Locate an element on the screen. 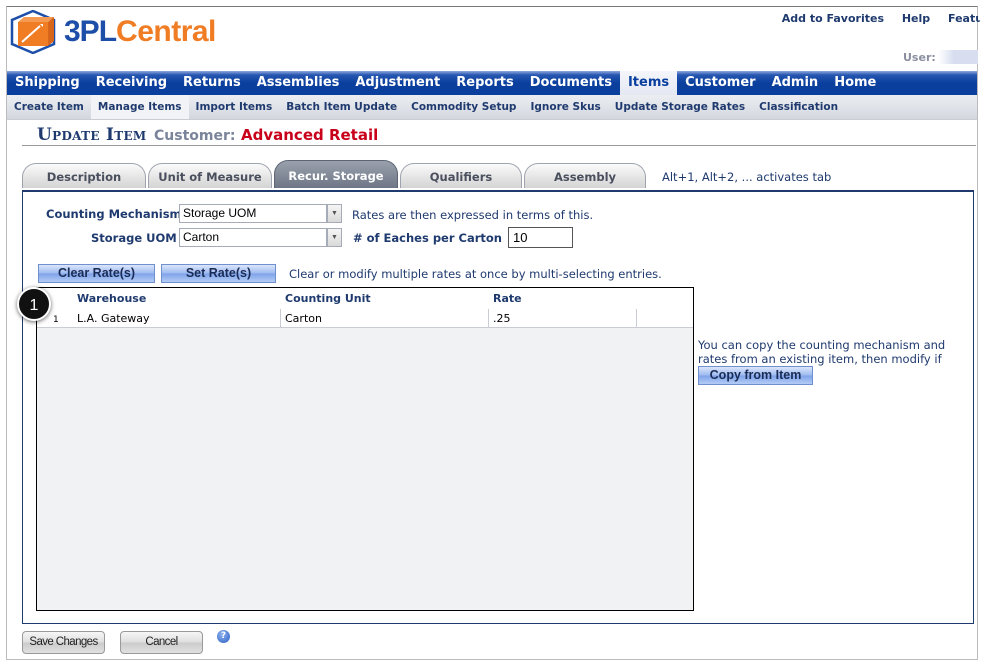 The width and height of the screenshot is (984, 663). grid-header: Warehouse Counting Unit Rate is located at coordinates (365, 298).